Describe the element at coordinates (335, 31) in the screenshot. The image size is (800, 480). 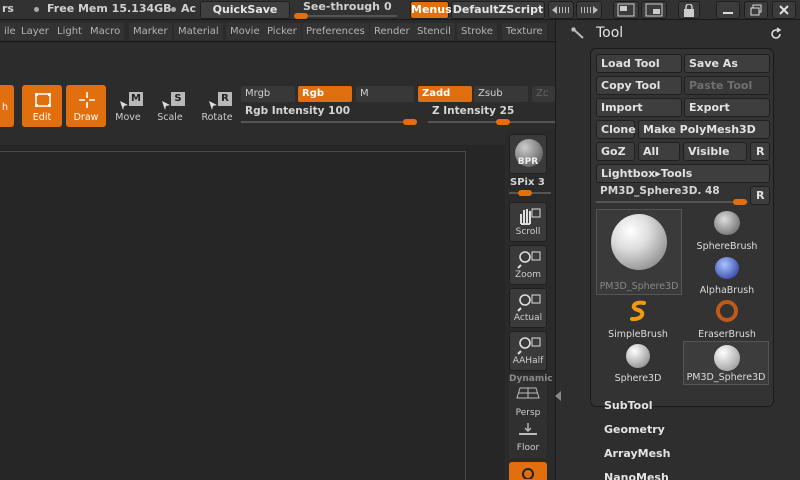
I see `menu-preferences: Preferences` at that location.